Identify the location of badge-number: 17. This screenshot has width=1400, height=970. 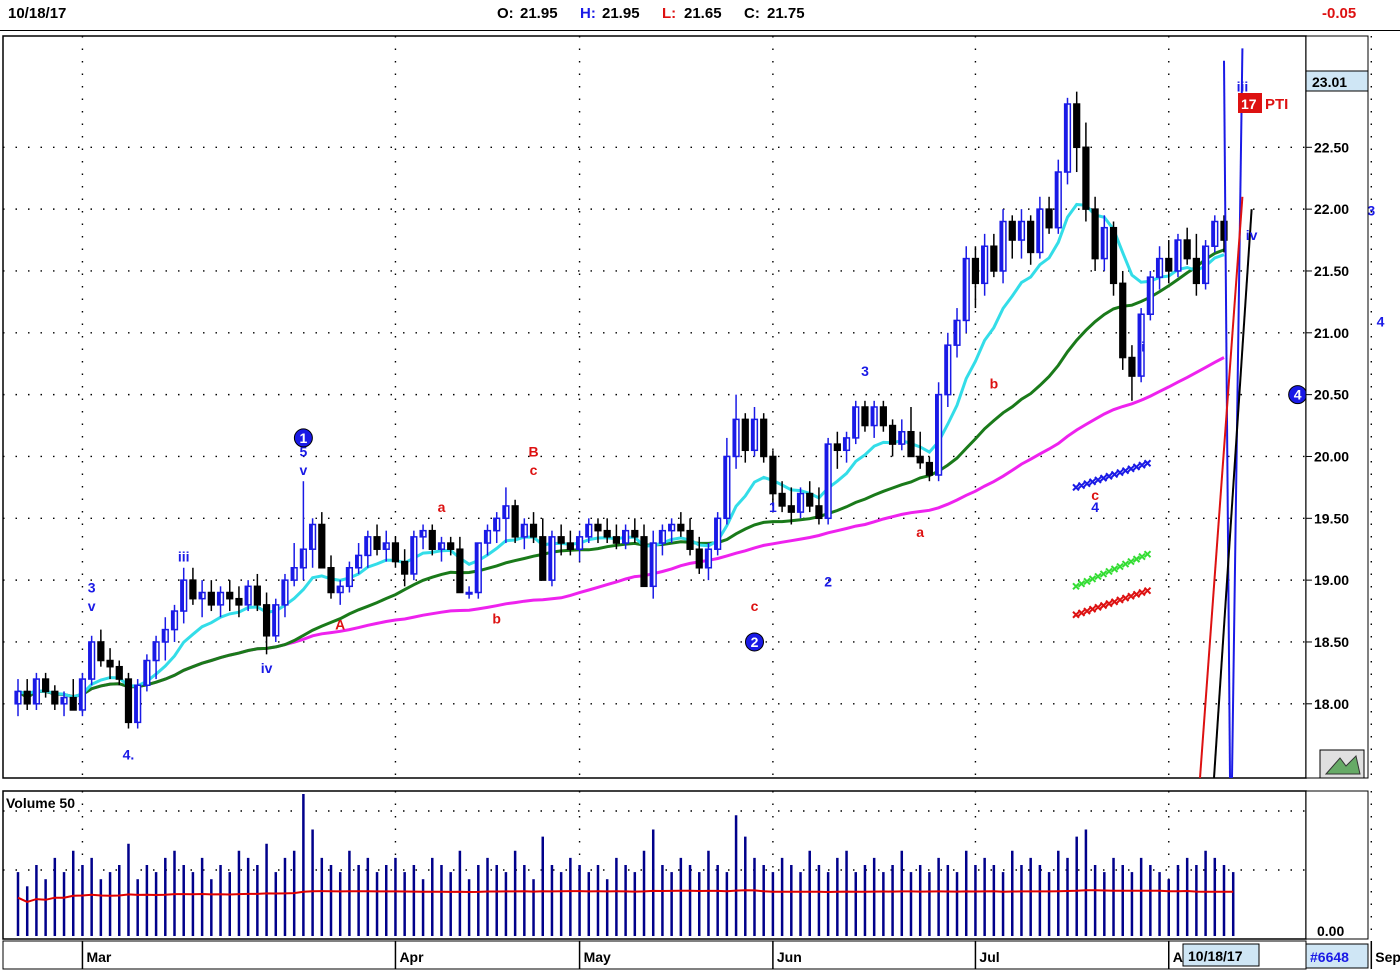
(1249, 104).